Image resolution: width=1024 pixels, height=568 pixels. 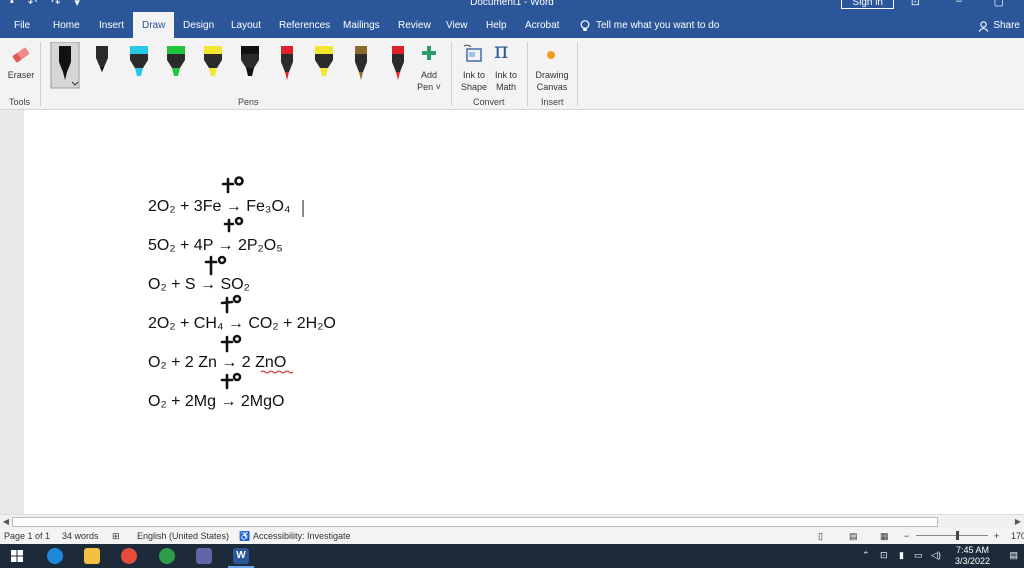 I want to click on drawing-canvas-line2: Canvas, so click(x=552, y=87).